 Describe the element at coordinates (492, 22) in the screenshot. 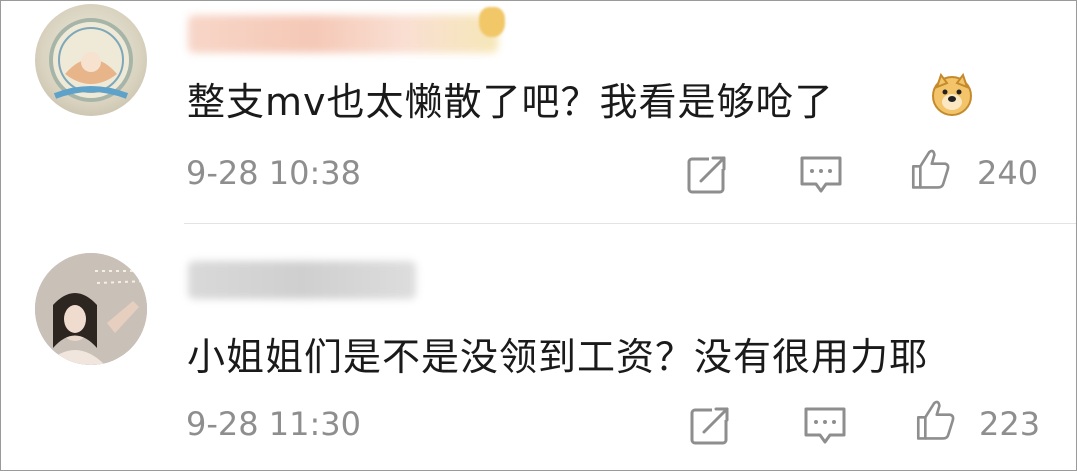

I see `user-badge-icon` at that location.